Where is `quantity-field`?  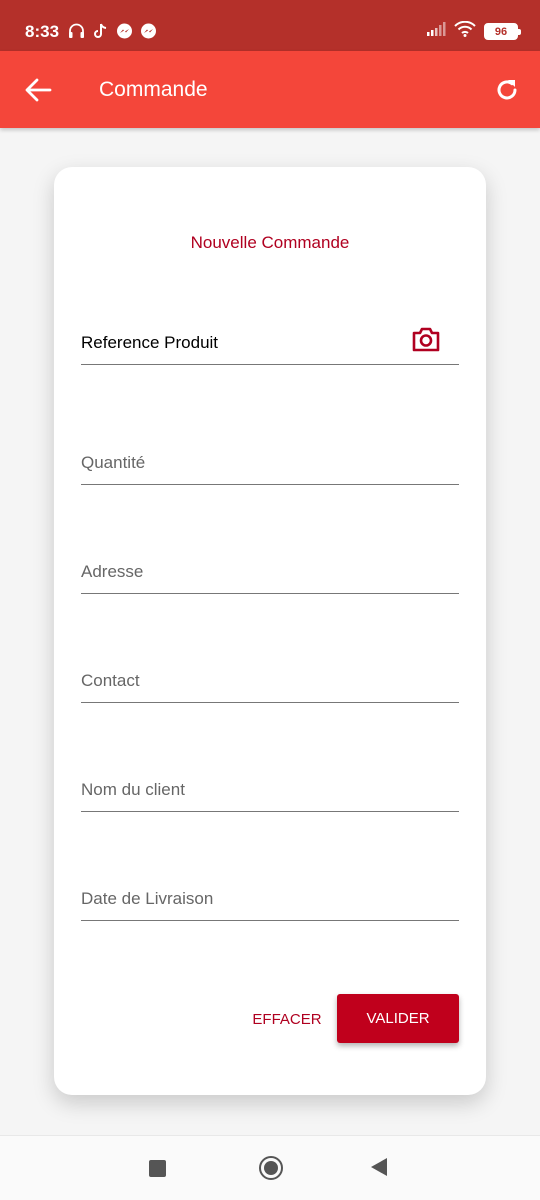 quantity-field is located at coordinates (270, 465).